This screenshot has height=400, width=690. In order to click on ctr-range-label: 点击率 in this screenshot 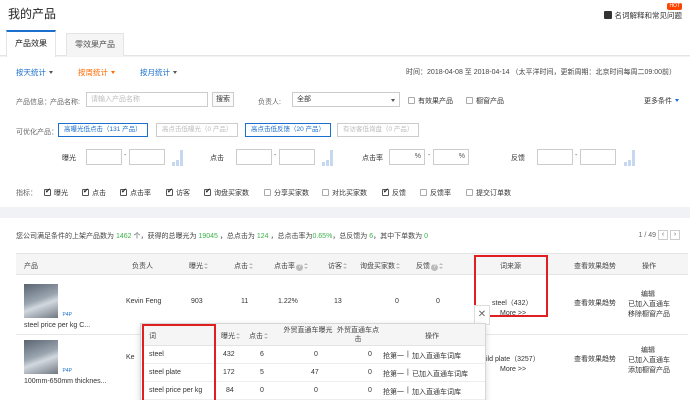, I will do `click(372, 158)`.